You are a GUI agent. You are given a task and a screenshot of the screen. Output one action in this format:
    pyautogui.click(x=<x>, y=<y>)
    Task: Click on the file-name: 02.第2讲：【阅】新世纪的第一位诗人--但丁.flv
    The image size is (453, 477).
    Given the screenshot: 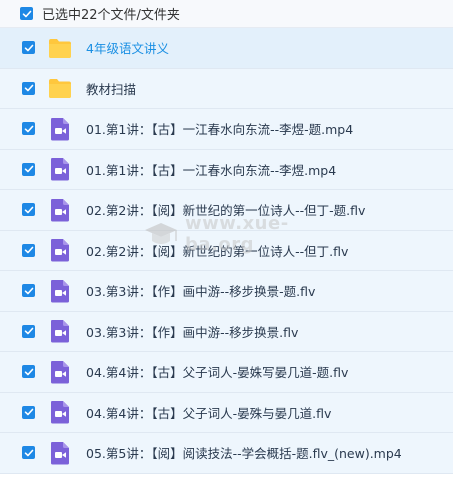 What is the action you would take?
    pyautogui.click(x=217, y=250)
    